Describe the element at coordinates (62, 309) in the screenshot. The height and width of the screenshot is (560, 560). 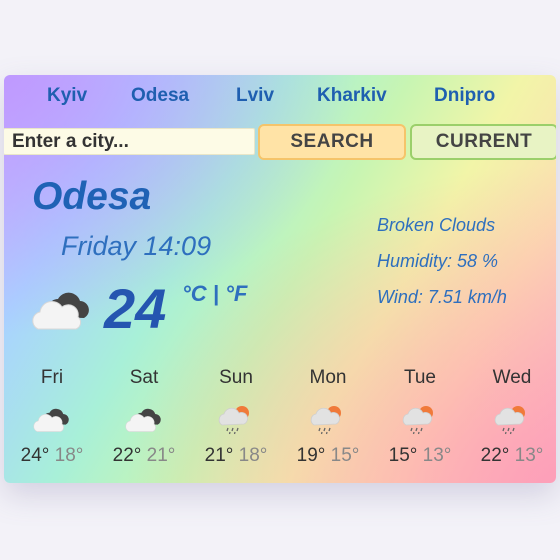
I see `broken-clouds-icon` at that location.